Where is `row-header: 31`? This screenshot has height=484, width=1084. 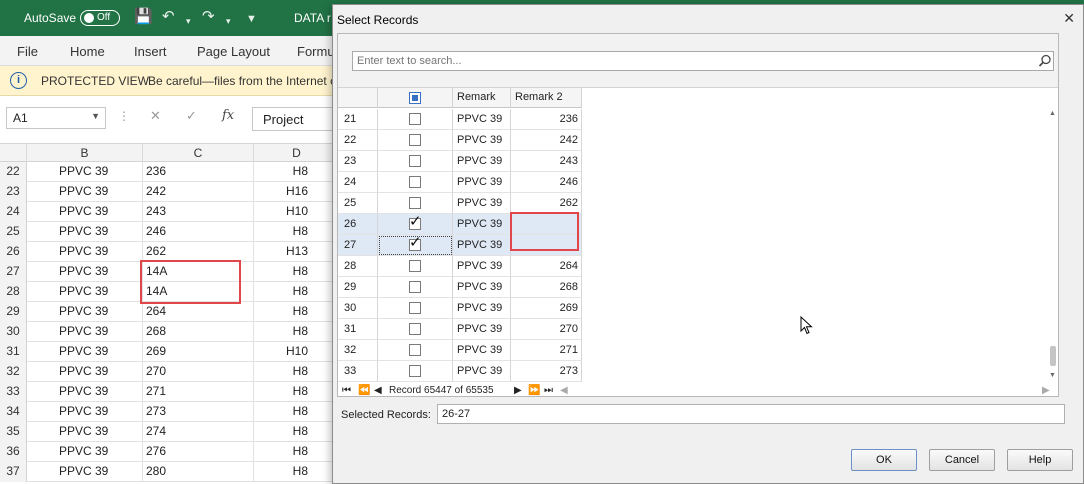
row-header: 31 is located at coordinates (13, 352).